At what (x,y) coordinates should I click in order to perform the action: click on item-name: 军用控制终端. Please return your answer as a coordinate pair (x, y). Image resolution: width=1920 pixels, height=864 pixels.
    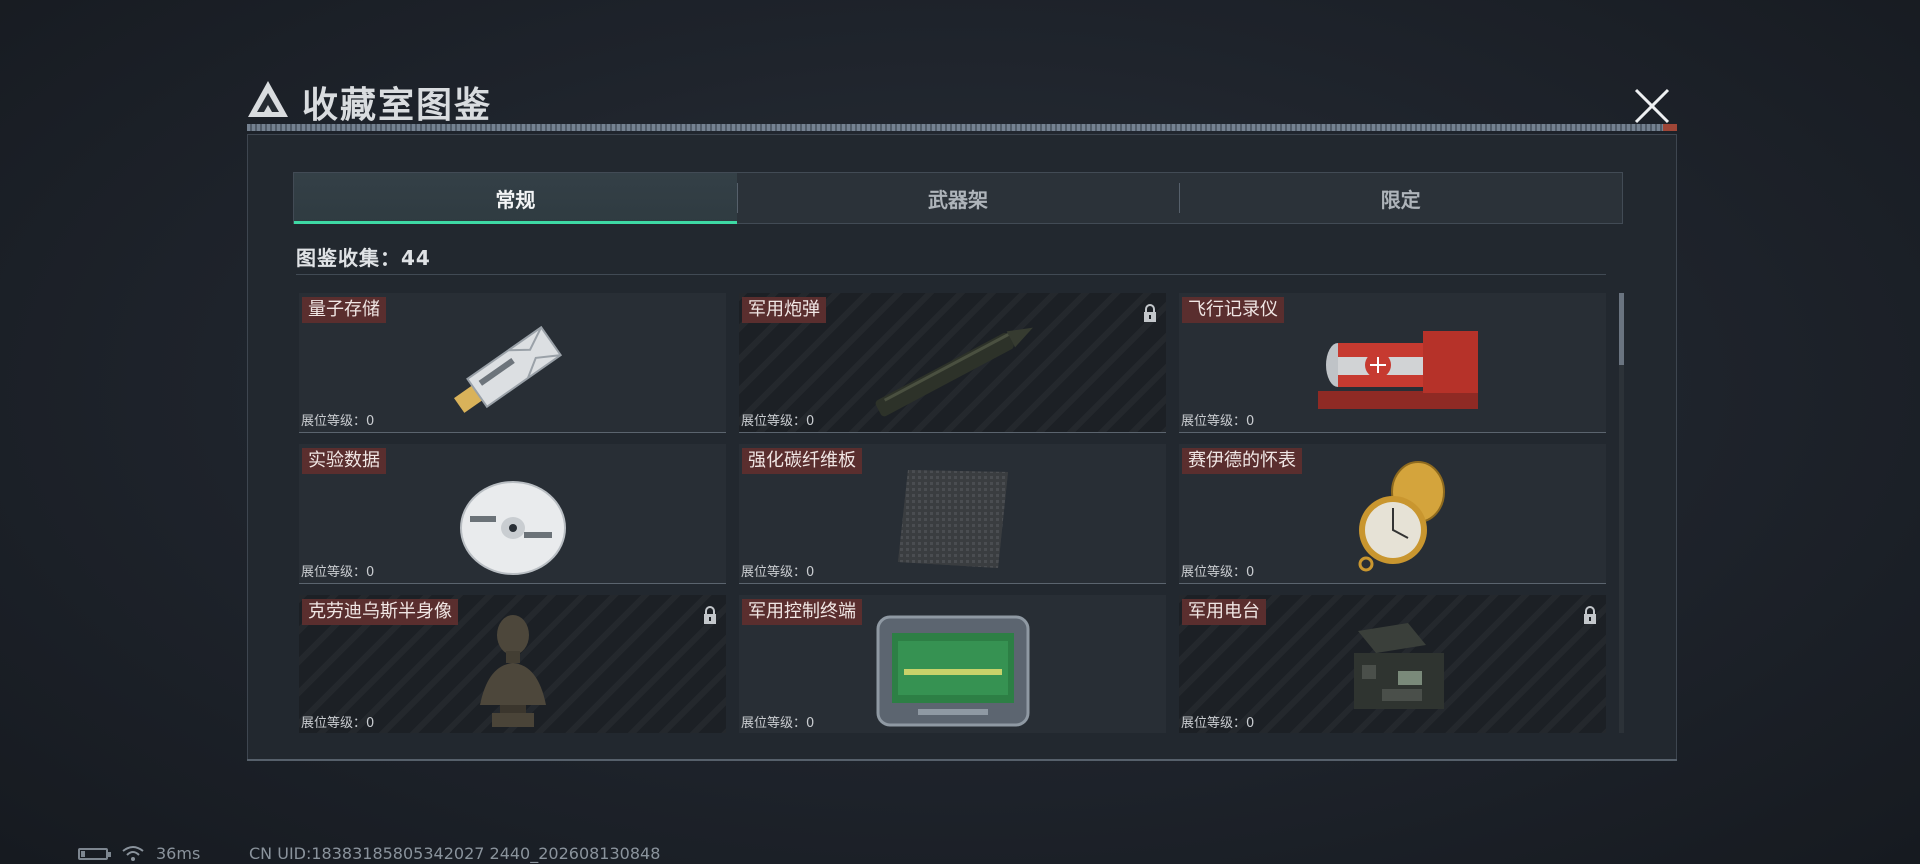
    Looking at the image, I should click on (802, 612).